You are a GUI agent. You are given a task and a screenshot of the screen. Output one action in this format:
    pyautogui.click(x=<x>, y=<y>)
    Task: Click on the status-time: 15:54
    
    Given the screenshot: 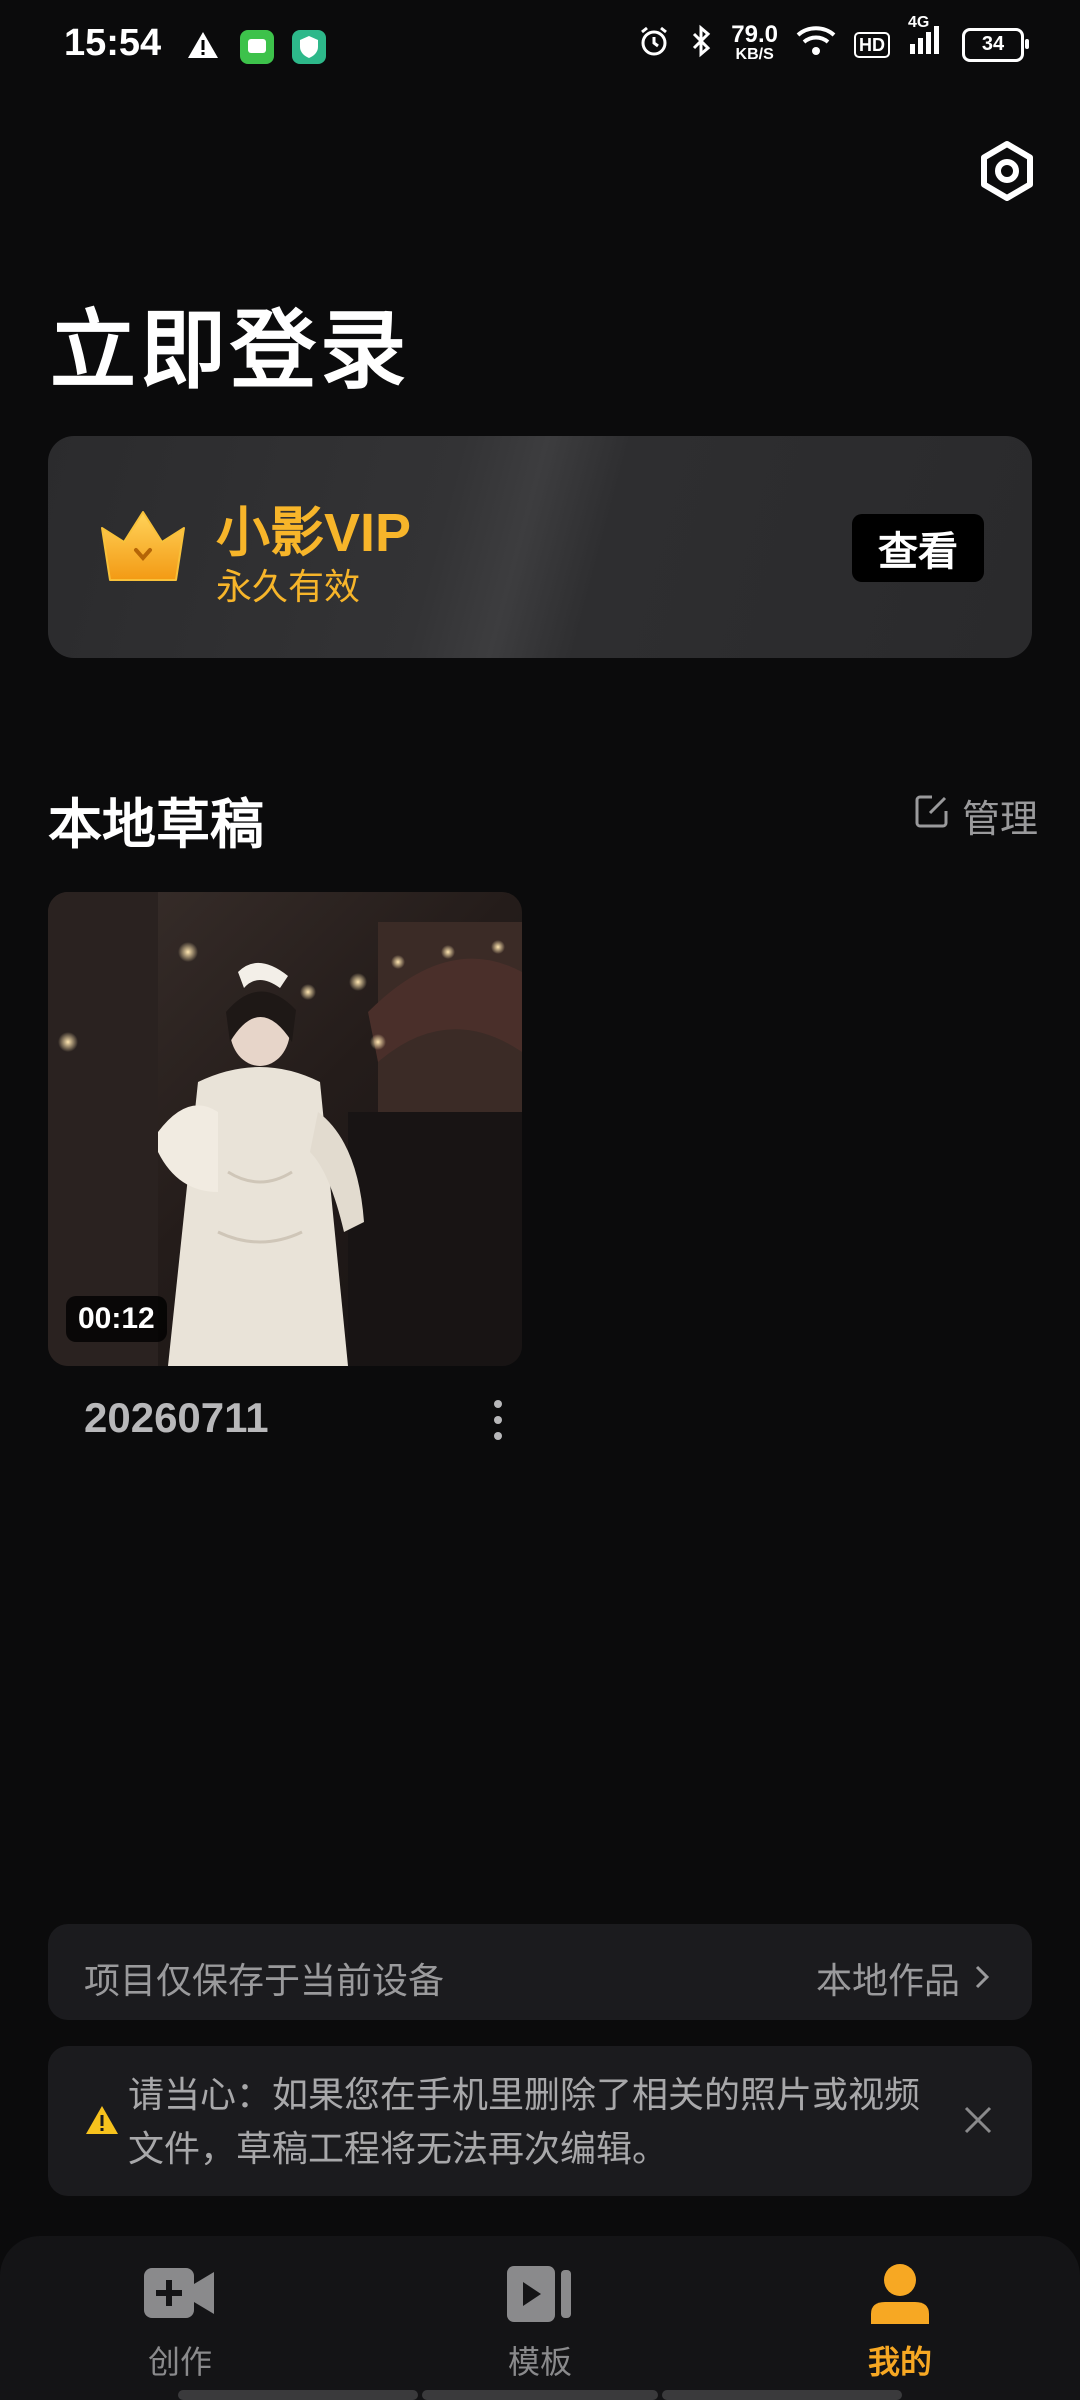 What is the action you would take?
    pyautogui.click(x=113, y=43)
    